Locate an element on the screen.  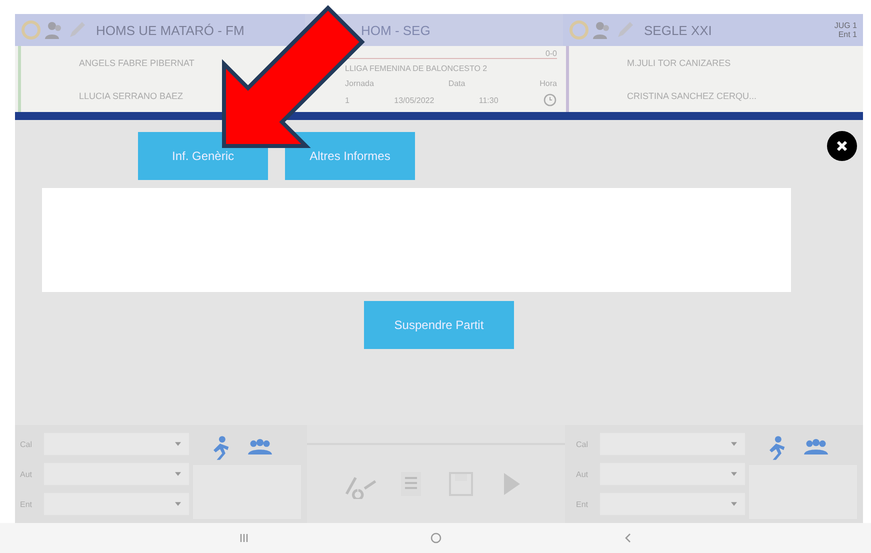
close-icon is located at coordinates (842, 146).